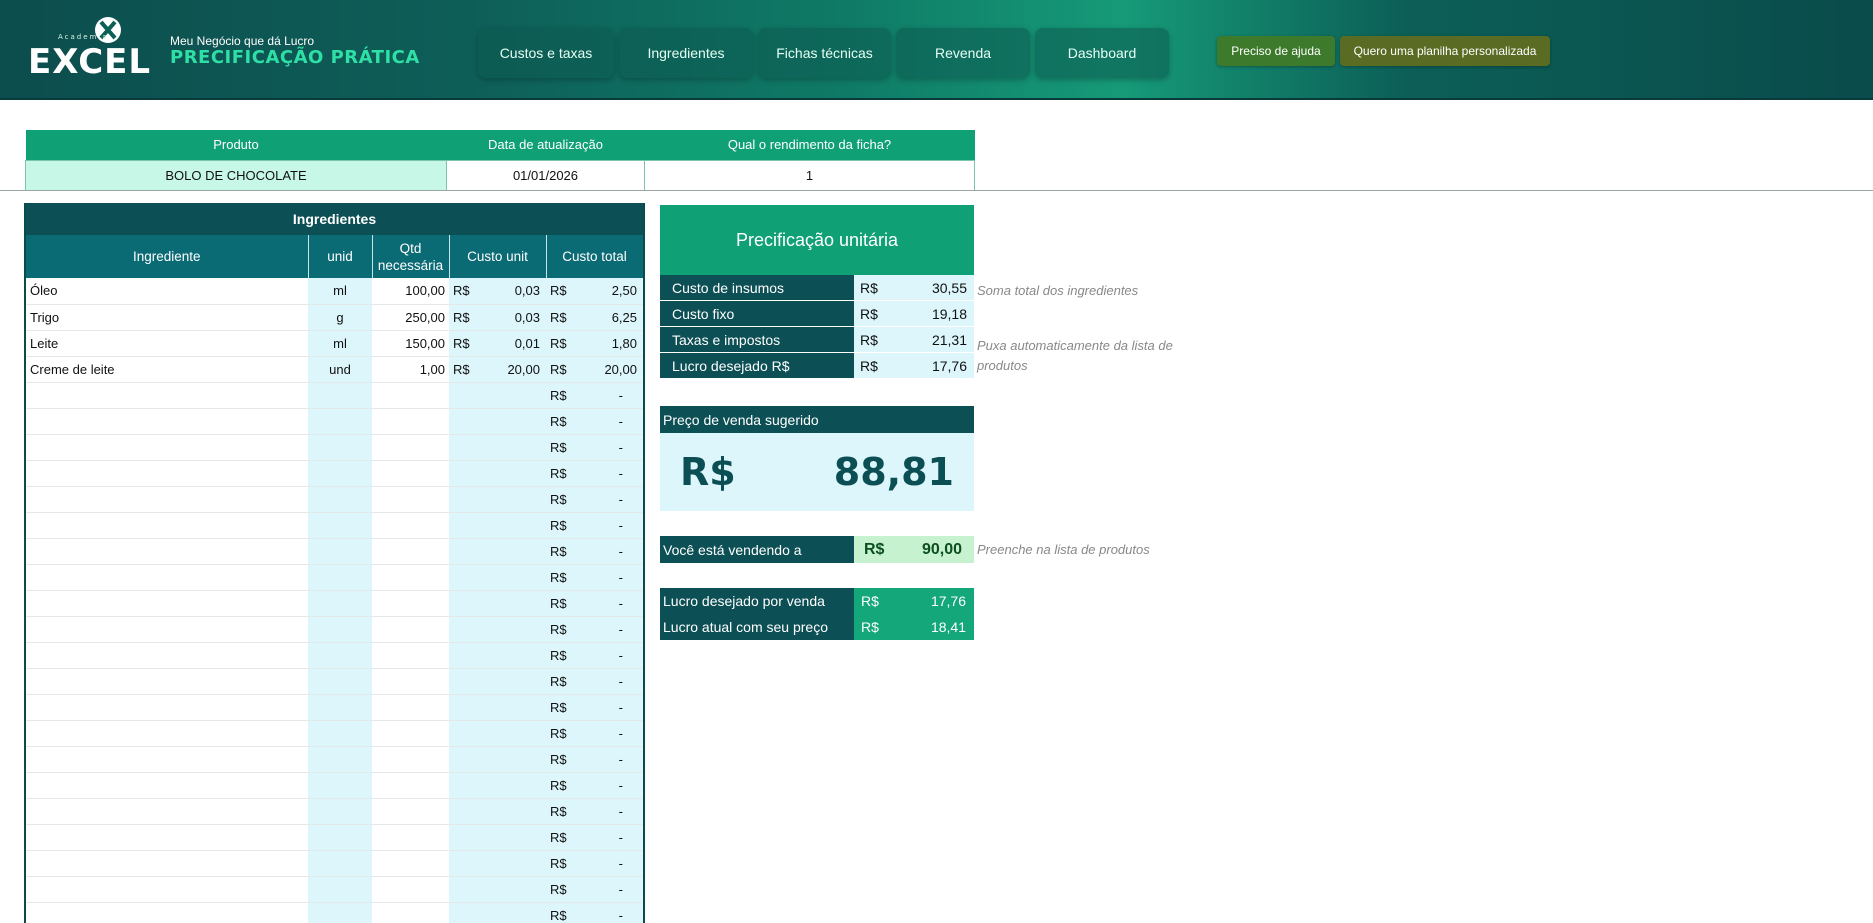 The height and width of the screenshot is (923, 1873). What do you see at coordinates (686, 53) in the screenshot?
I see `nav-ingredientes-button: Ingredientes` at bounding box center [686, 53].